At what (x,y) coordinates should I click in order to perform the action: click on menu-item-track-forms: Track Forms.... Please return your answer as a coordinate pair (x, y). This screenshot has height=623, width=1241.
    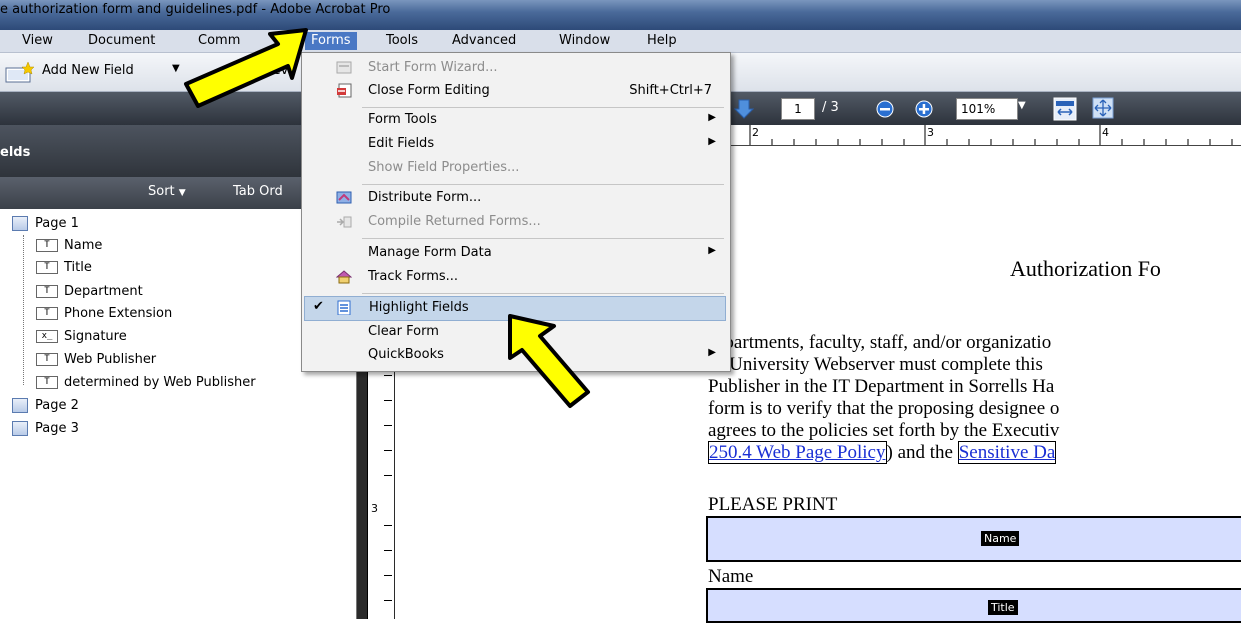
    Looking at the image, I should click on (514, 277).